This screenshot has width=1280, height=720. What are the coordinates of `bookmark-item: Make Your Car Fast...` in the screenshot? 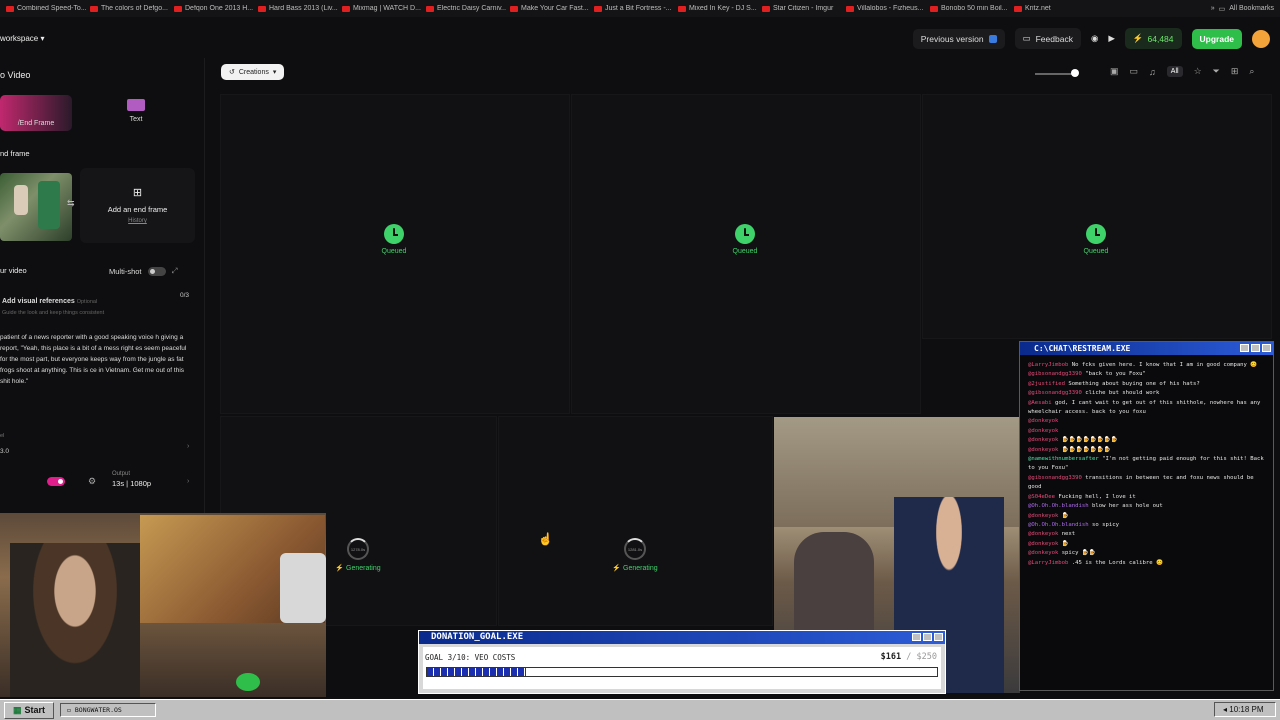 It's located at (550, 8).